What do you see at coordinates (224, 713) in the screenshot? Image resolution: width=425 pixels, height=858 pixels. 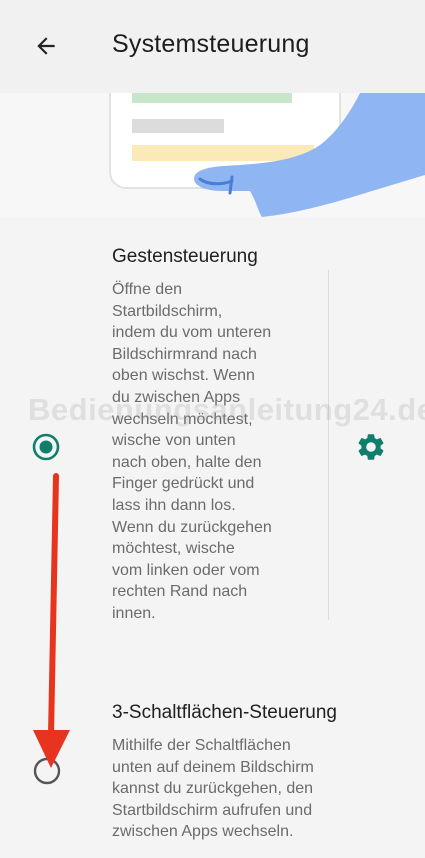 I see `option-title-3-schaltflaechen: 3-Schaltflächen-Steuerung` at bounding box center [224, 713].